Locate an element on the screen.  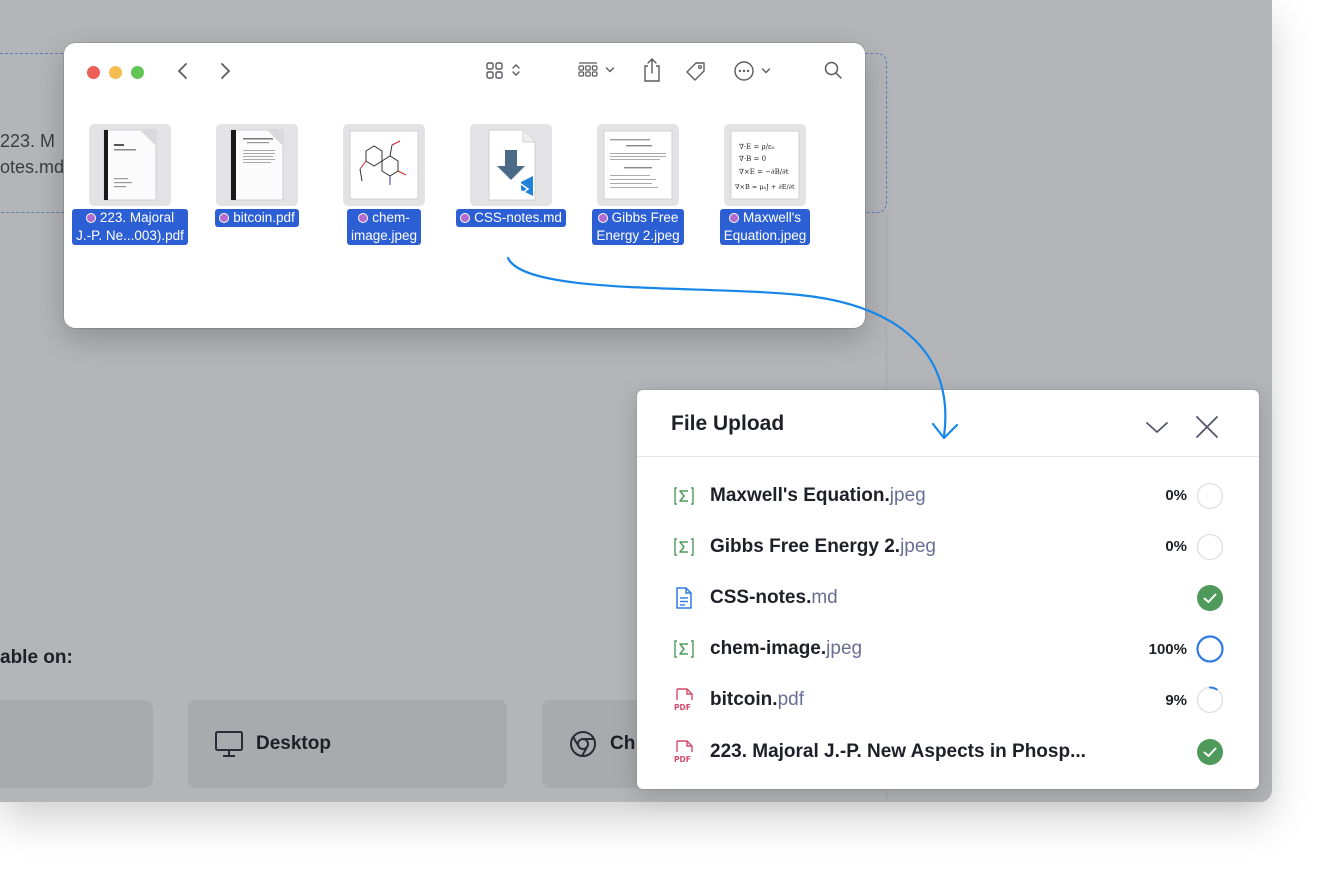
upload-percent: 9% is located at coordinates (1176, 700).